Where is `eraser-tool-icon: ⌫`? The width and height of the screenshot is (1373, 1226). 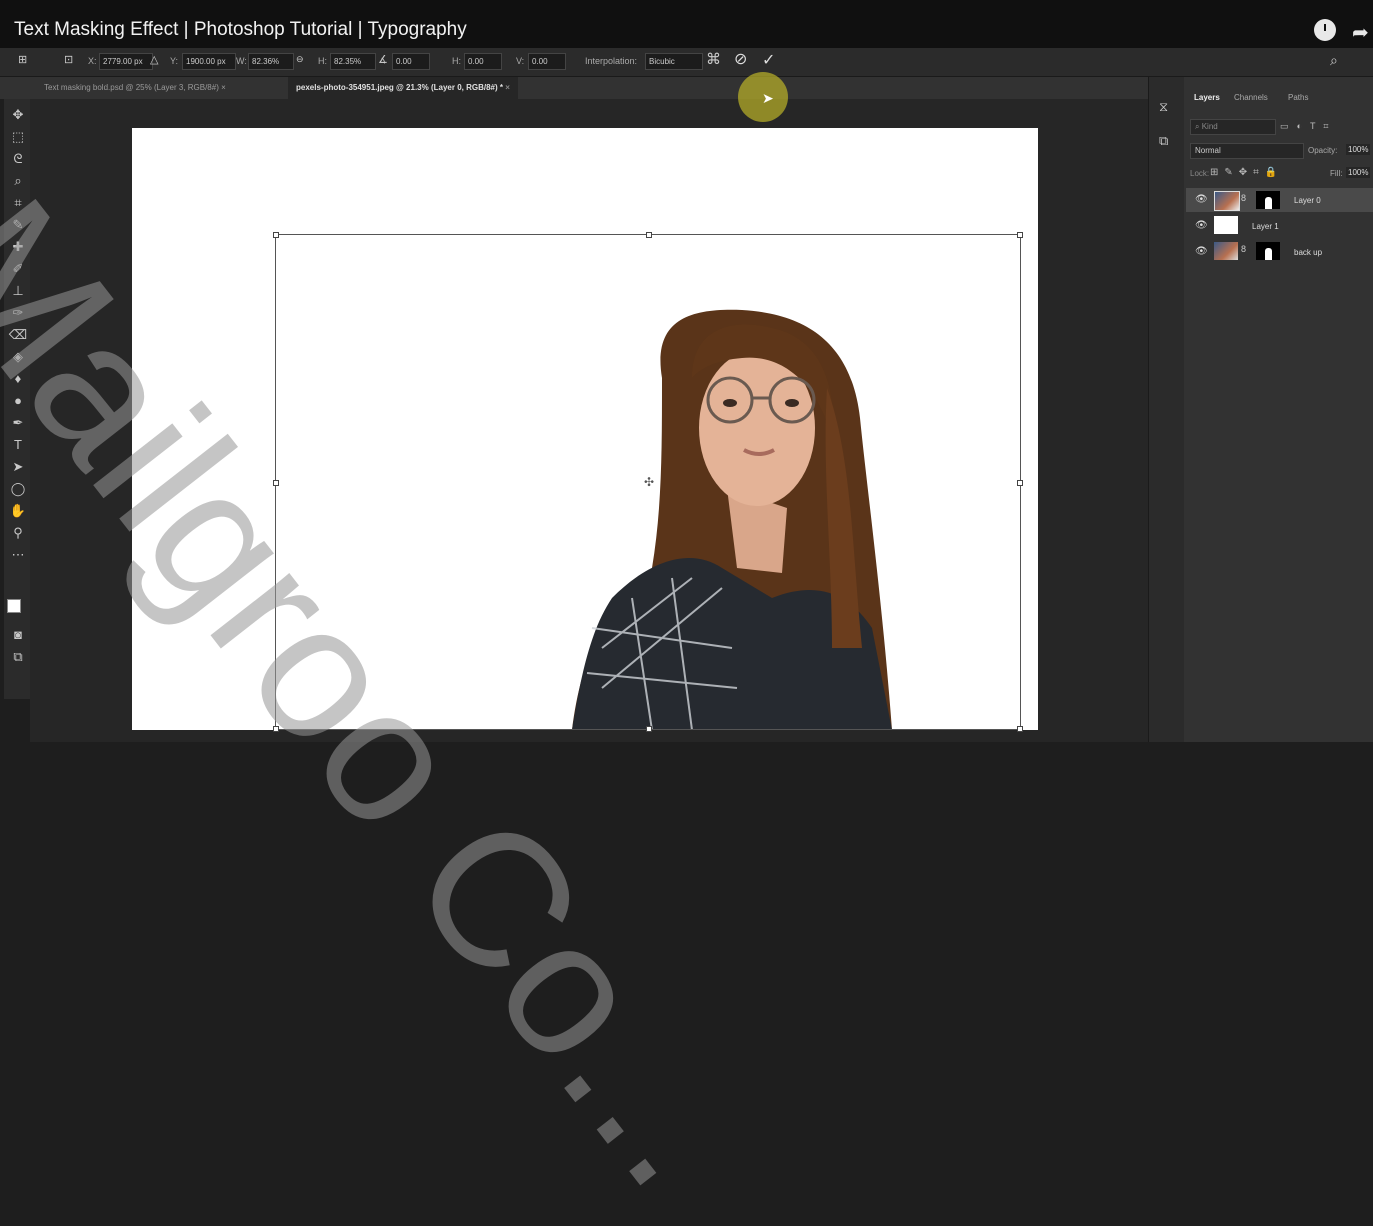 eraser-tool-icon: ⌫ is located at coordinates (18, 335).